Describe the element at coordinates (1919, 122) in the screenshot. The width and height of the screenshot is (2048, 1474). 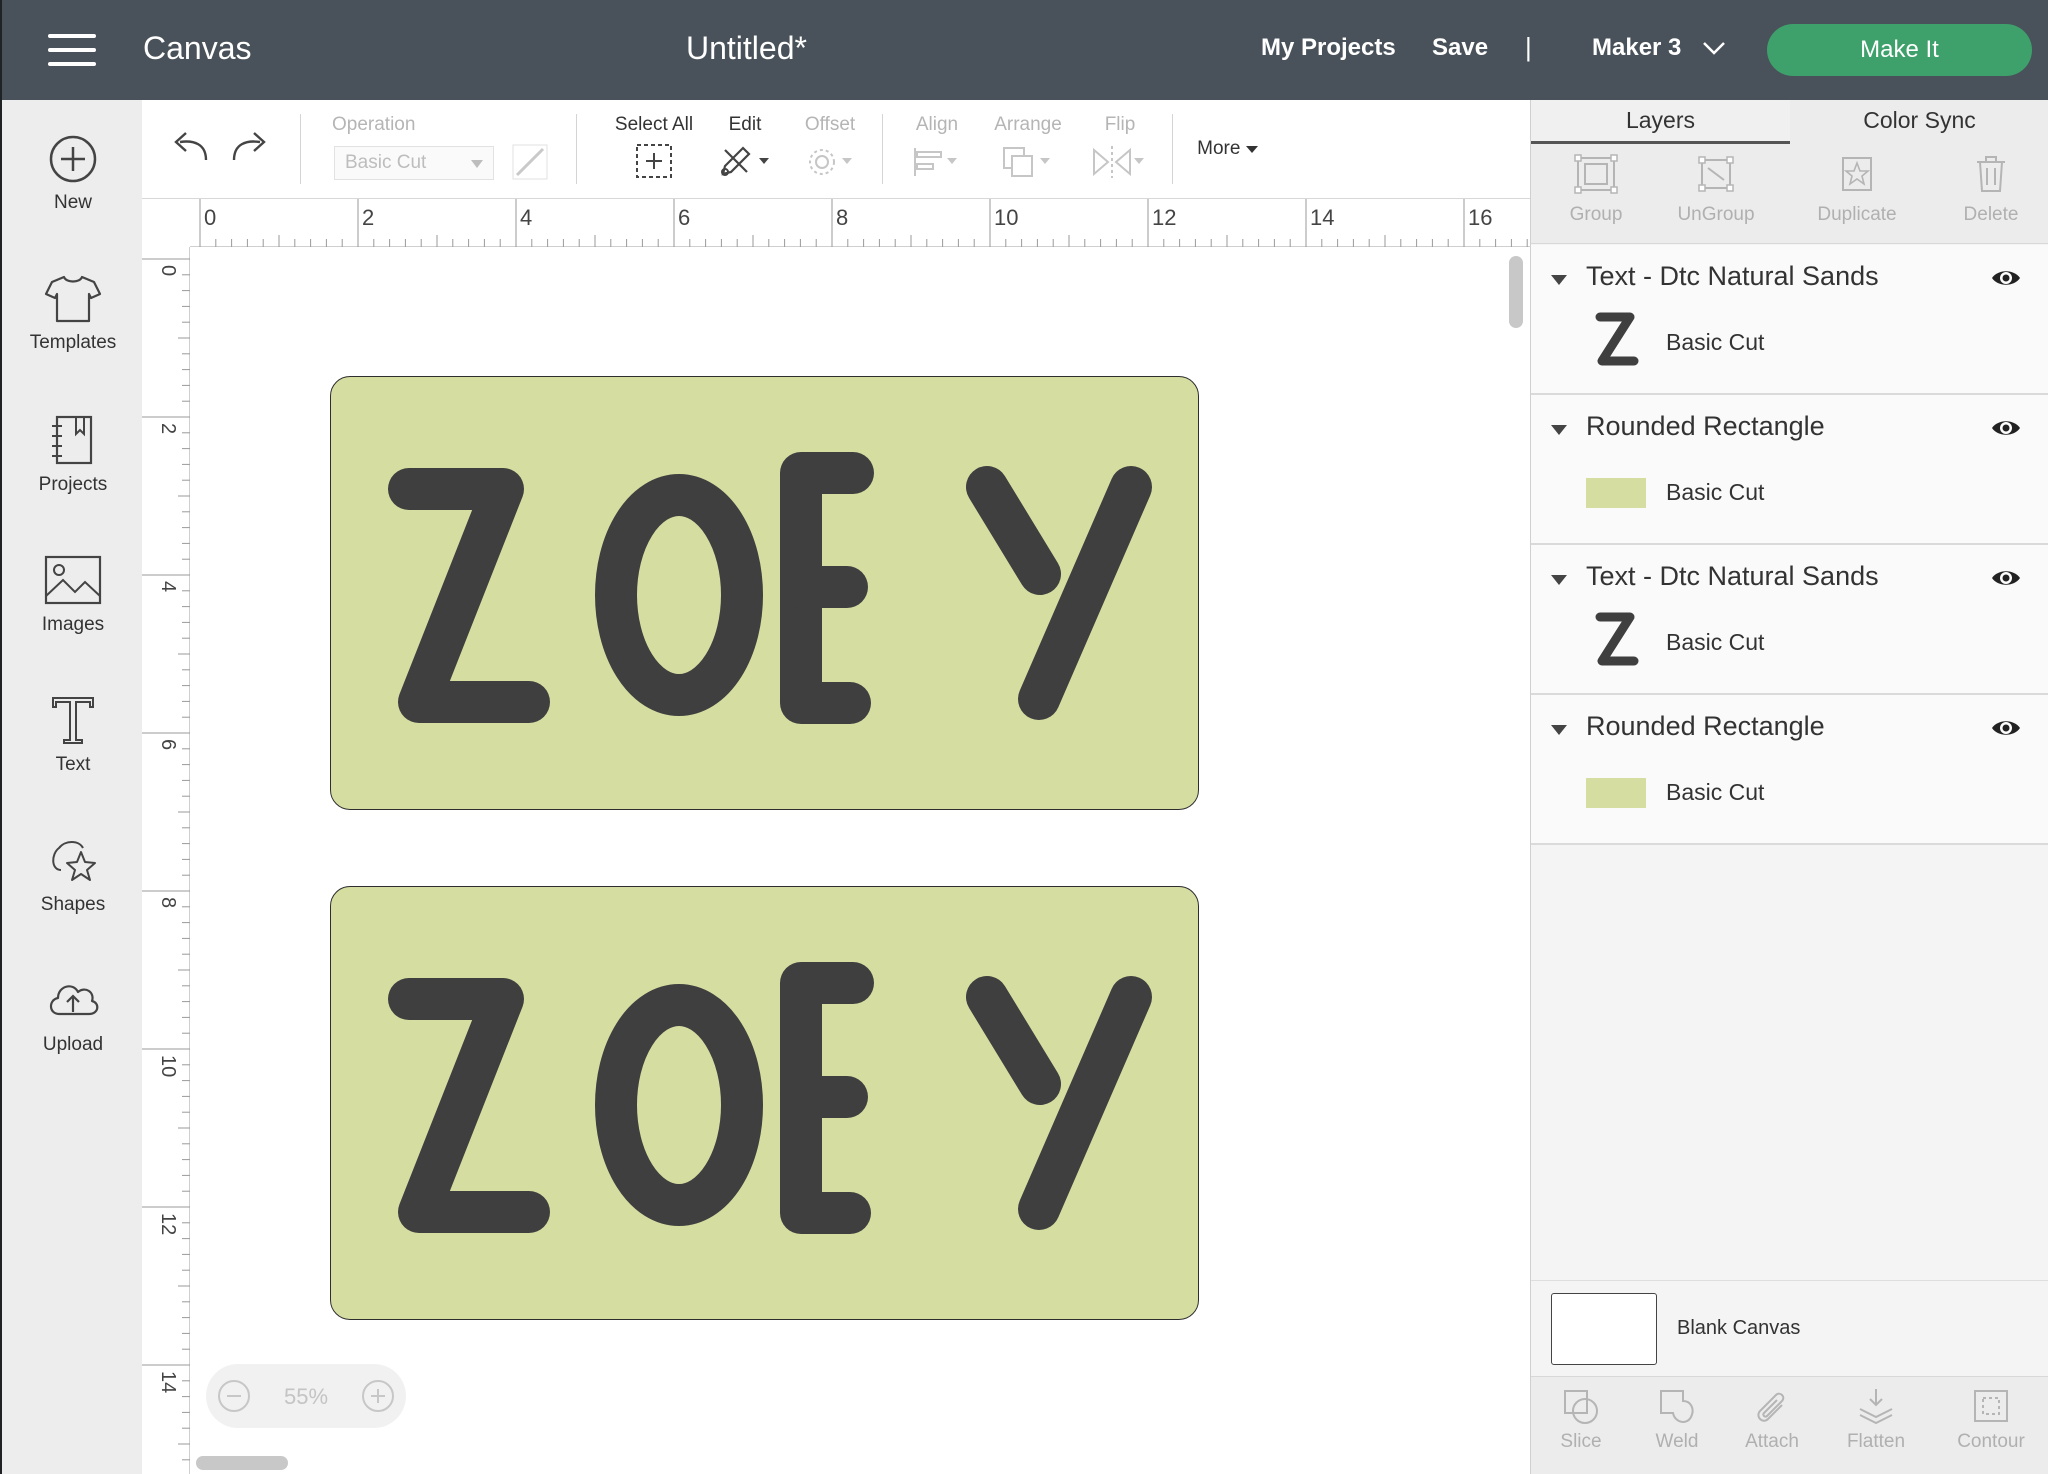
I see `tab-color-sync: Color Sync` at that location.